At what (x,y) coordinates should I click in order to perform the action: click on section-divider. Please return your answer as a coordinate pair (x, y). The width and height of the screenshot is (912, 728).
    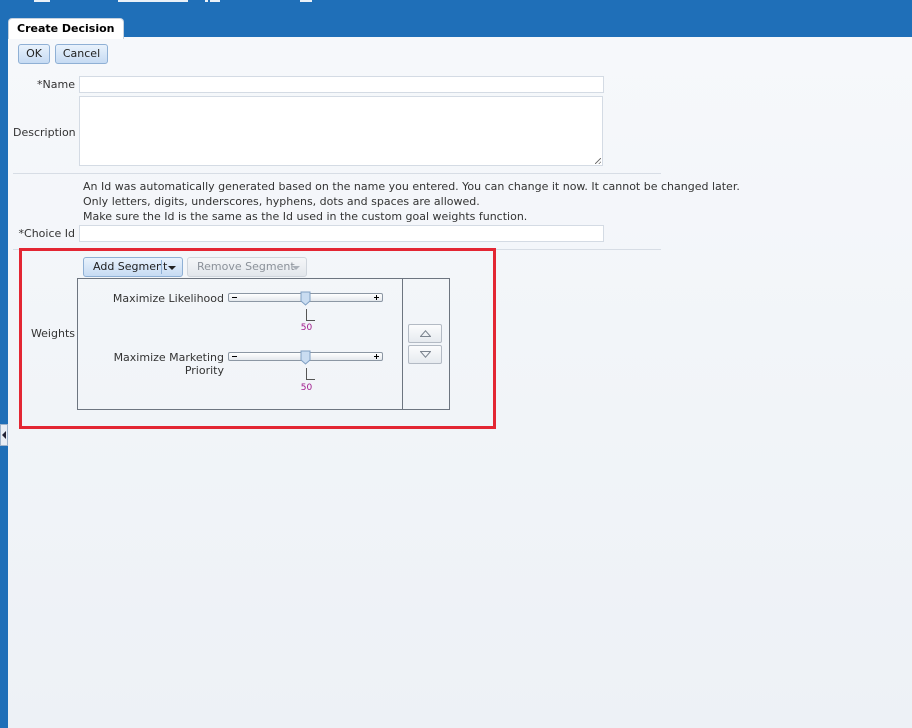
    Looking at the image, I should click on (337, 173).